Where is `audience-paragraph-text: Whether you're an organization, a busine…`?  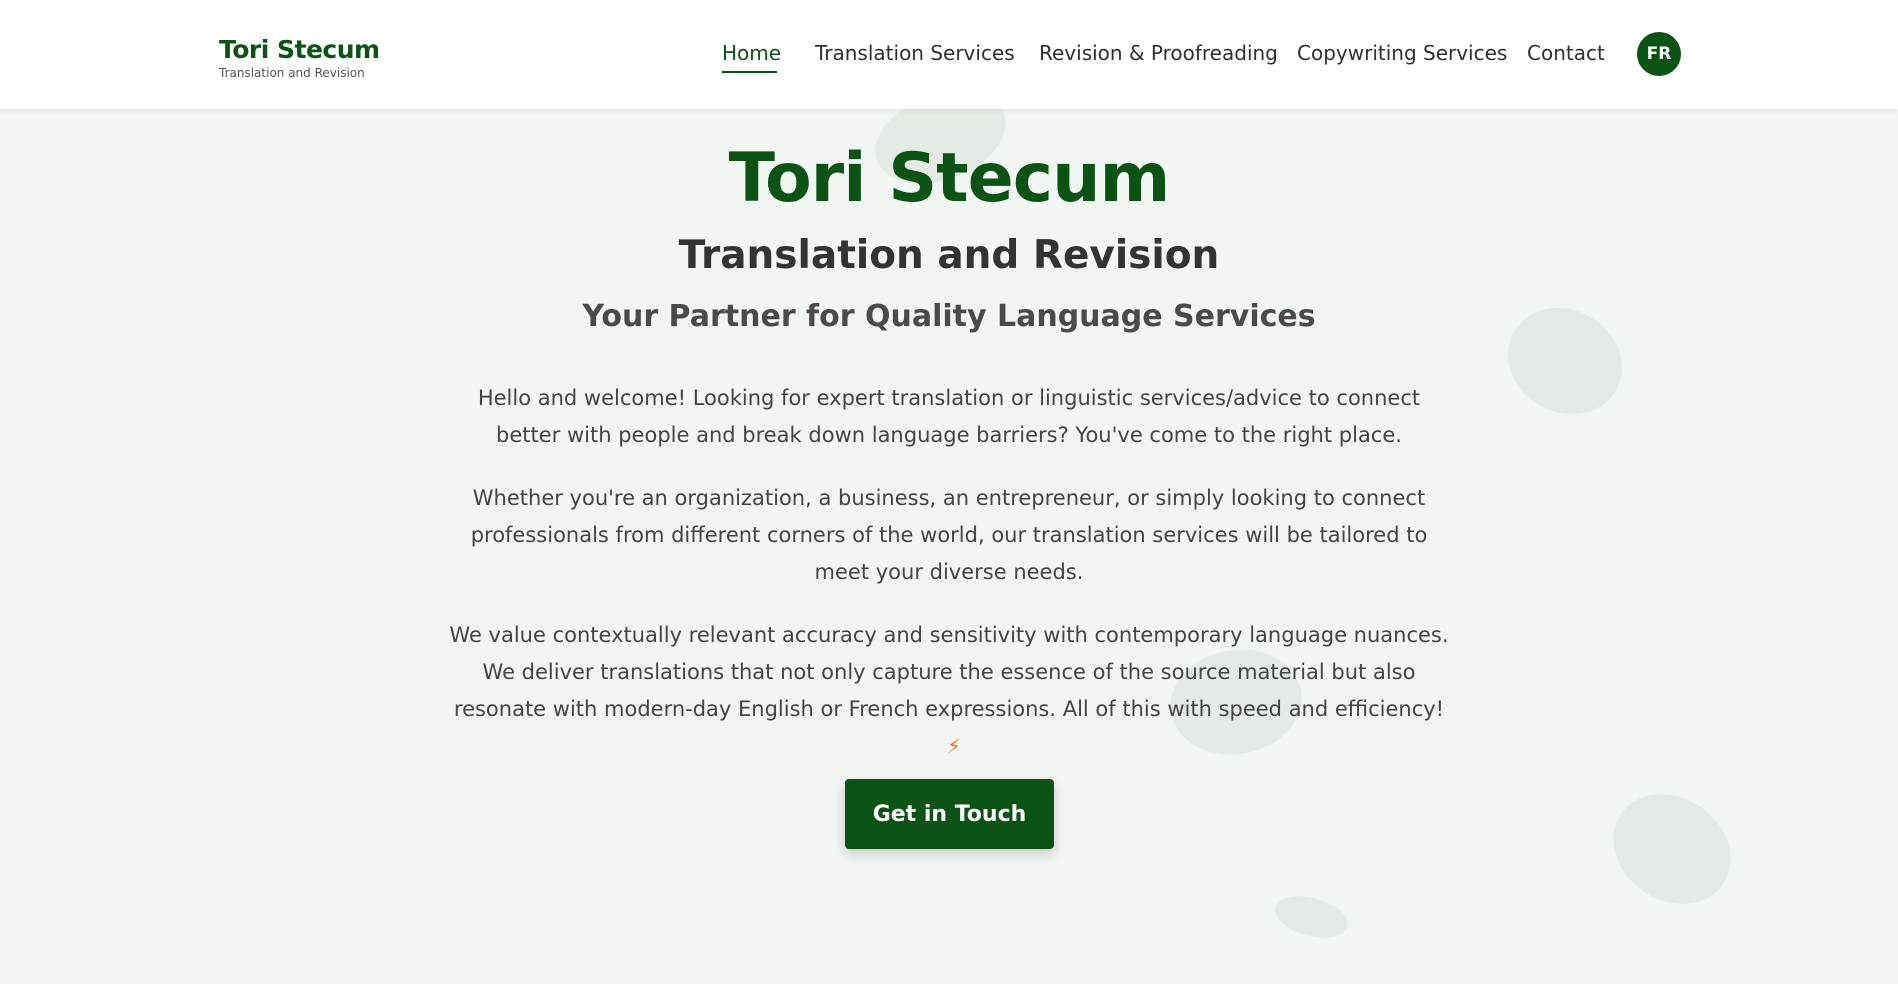
audience-paragraph-text: Whether you're an organization, a busine… is located at coordinates (949, 535).